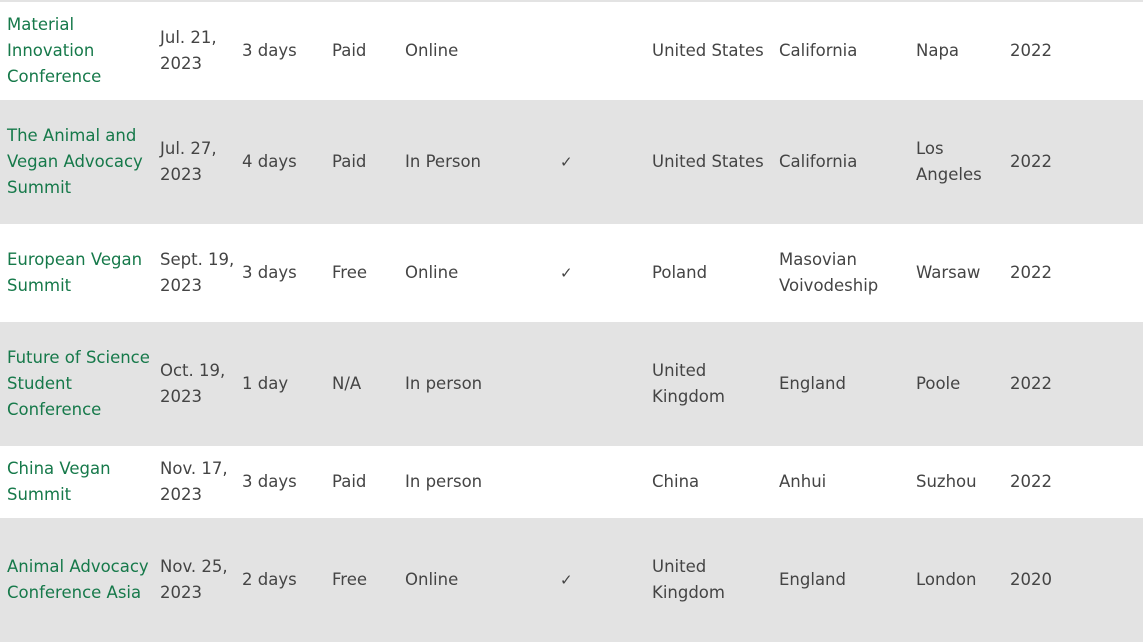 This screenshot has width=1143, height=642. What do you see at coordinates (269, 579) in the screenshot?
I see `cell-duration: 2 days` at bounding box center [269, 579].